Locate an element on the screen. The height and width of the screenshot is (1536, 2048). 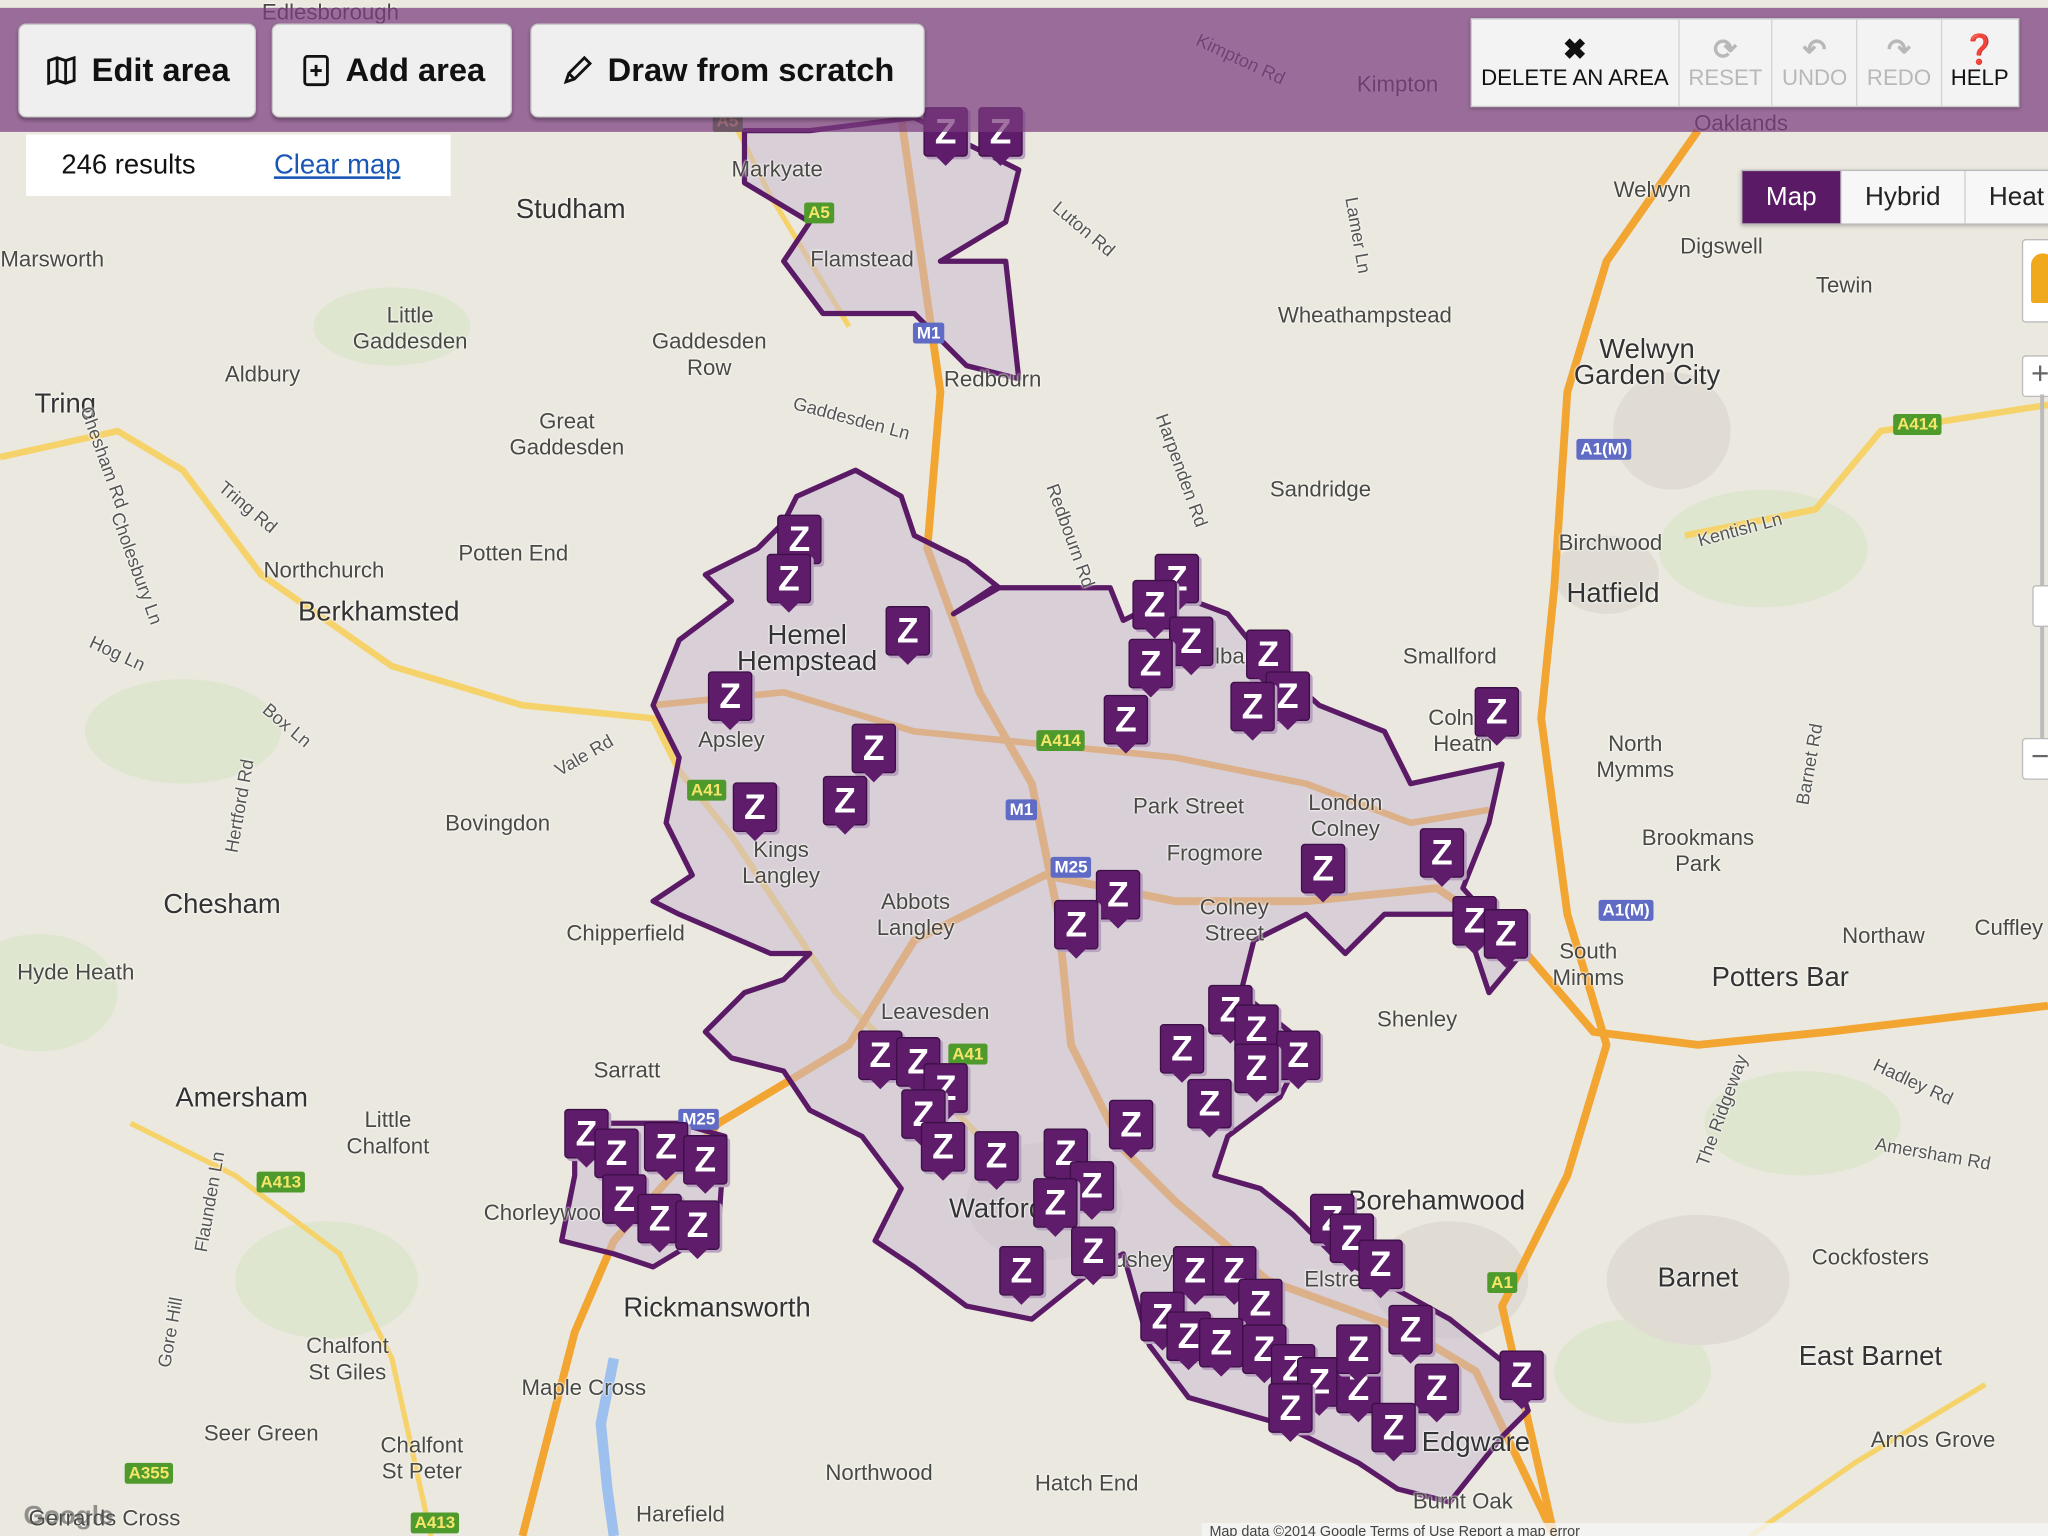
place-label: Northwood is located at coordinates (879, 1473).